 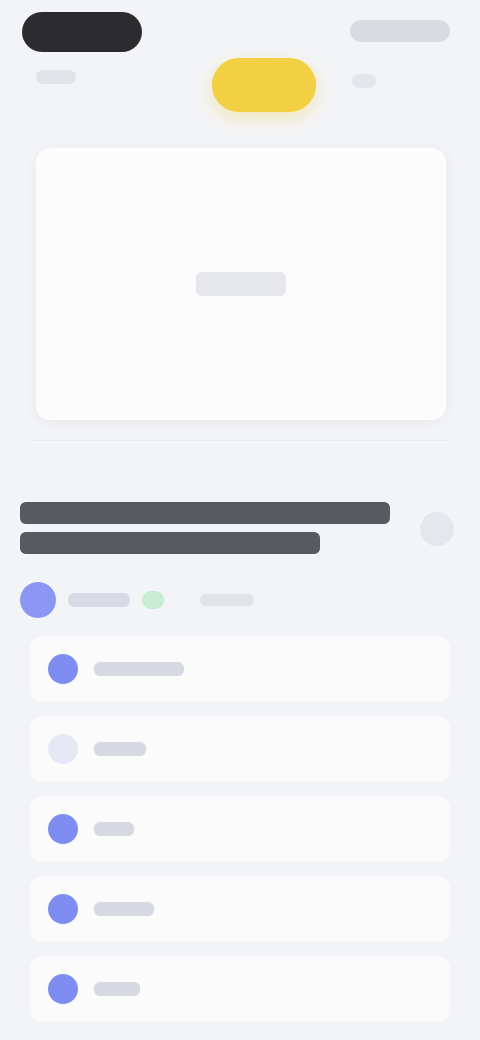 I want to click on author-name, so click(x=99, y=600).